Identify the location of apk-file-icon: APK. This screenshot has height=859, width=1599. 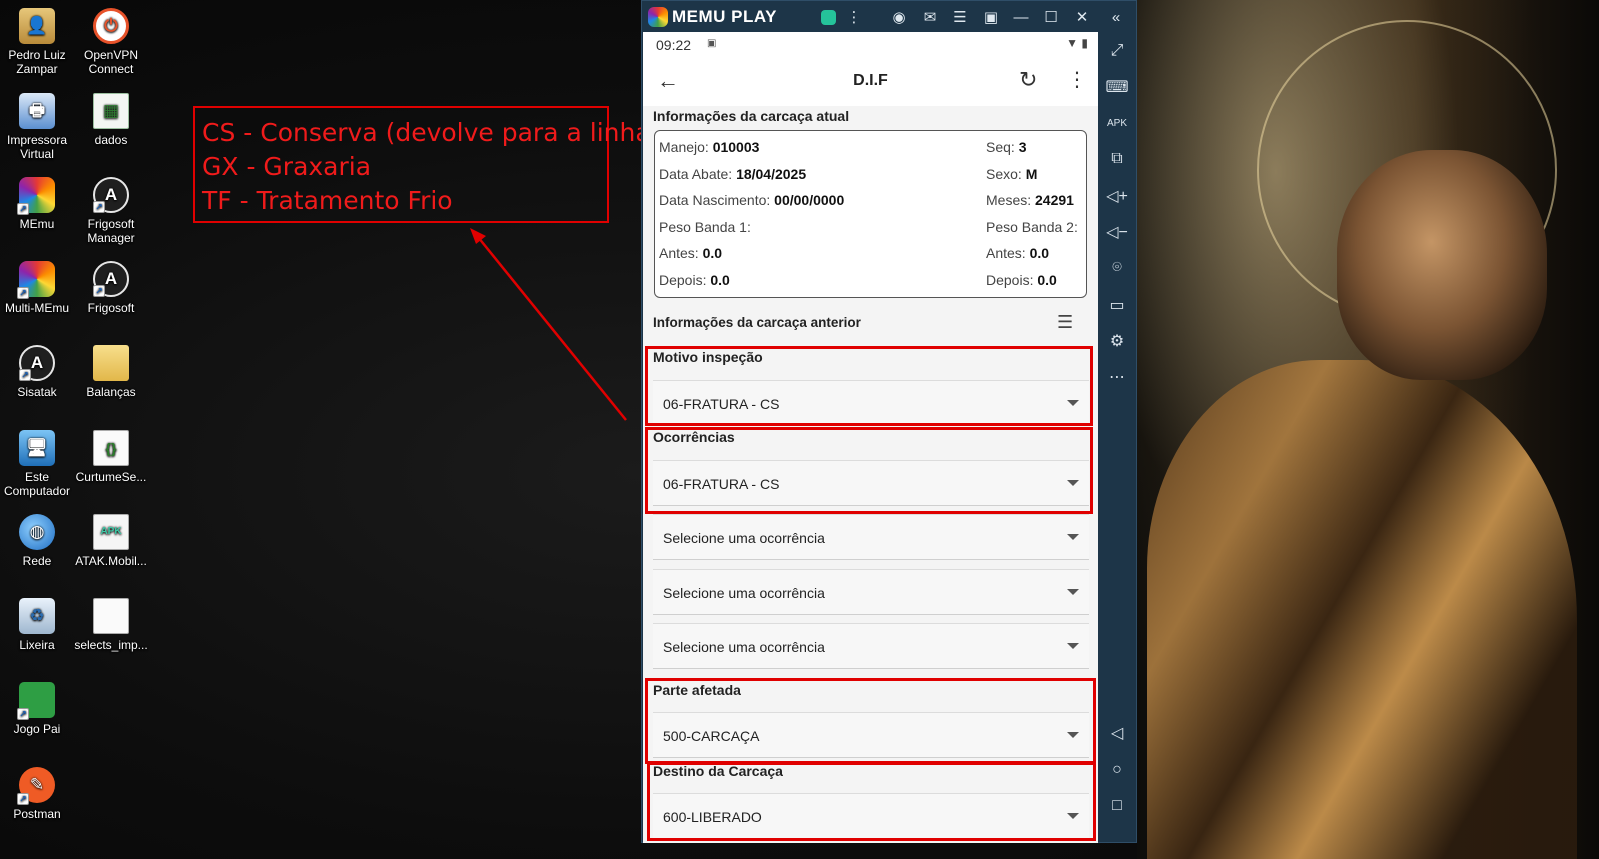
(111, 532).